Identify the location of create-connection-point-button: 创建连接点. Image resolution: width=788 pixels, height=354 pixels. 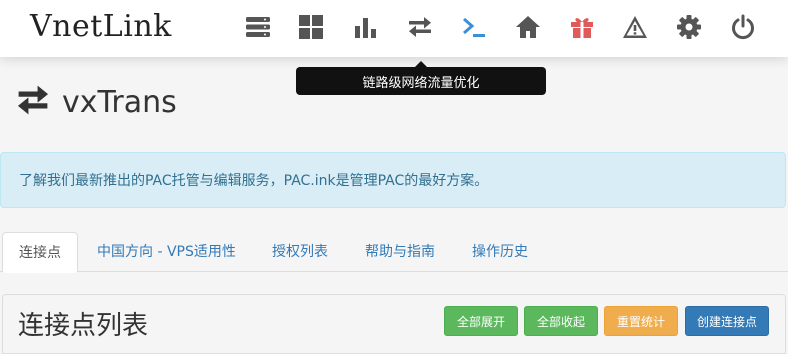
(727, 321).